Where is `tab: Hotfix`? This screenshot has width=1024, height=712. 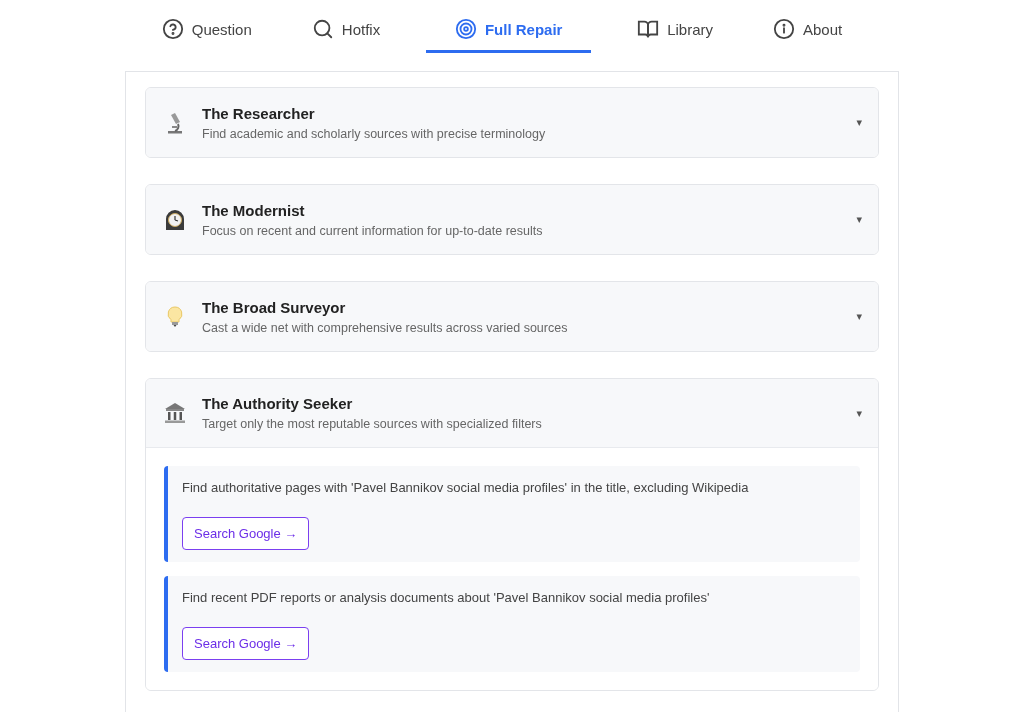 tab: Hotfix is located at coordinates (346, 32).